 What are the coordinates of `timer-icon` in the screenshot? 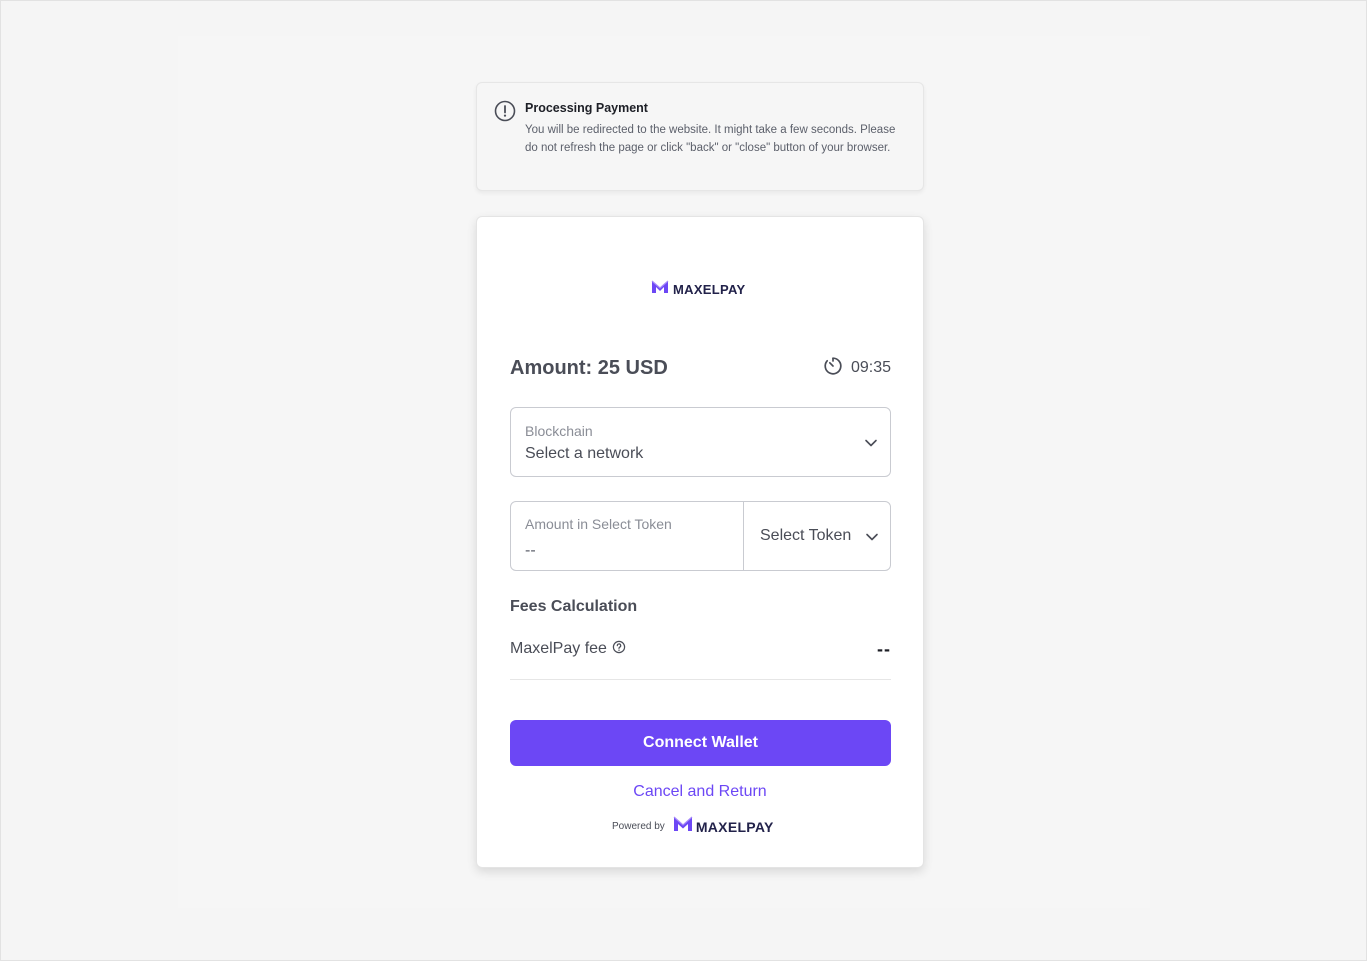 It's located at (833, 368).